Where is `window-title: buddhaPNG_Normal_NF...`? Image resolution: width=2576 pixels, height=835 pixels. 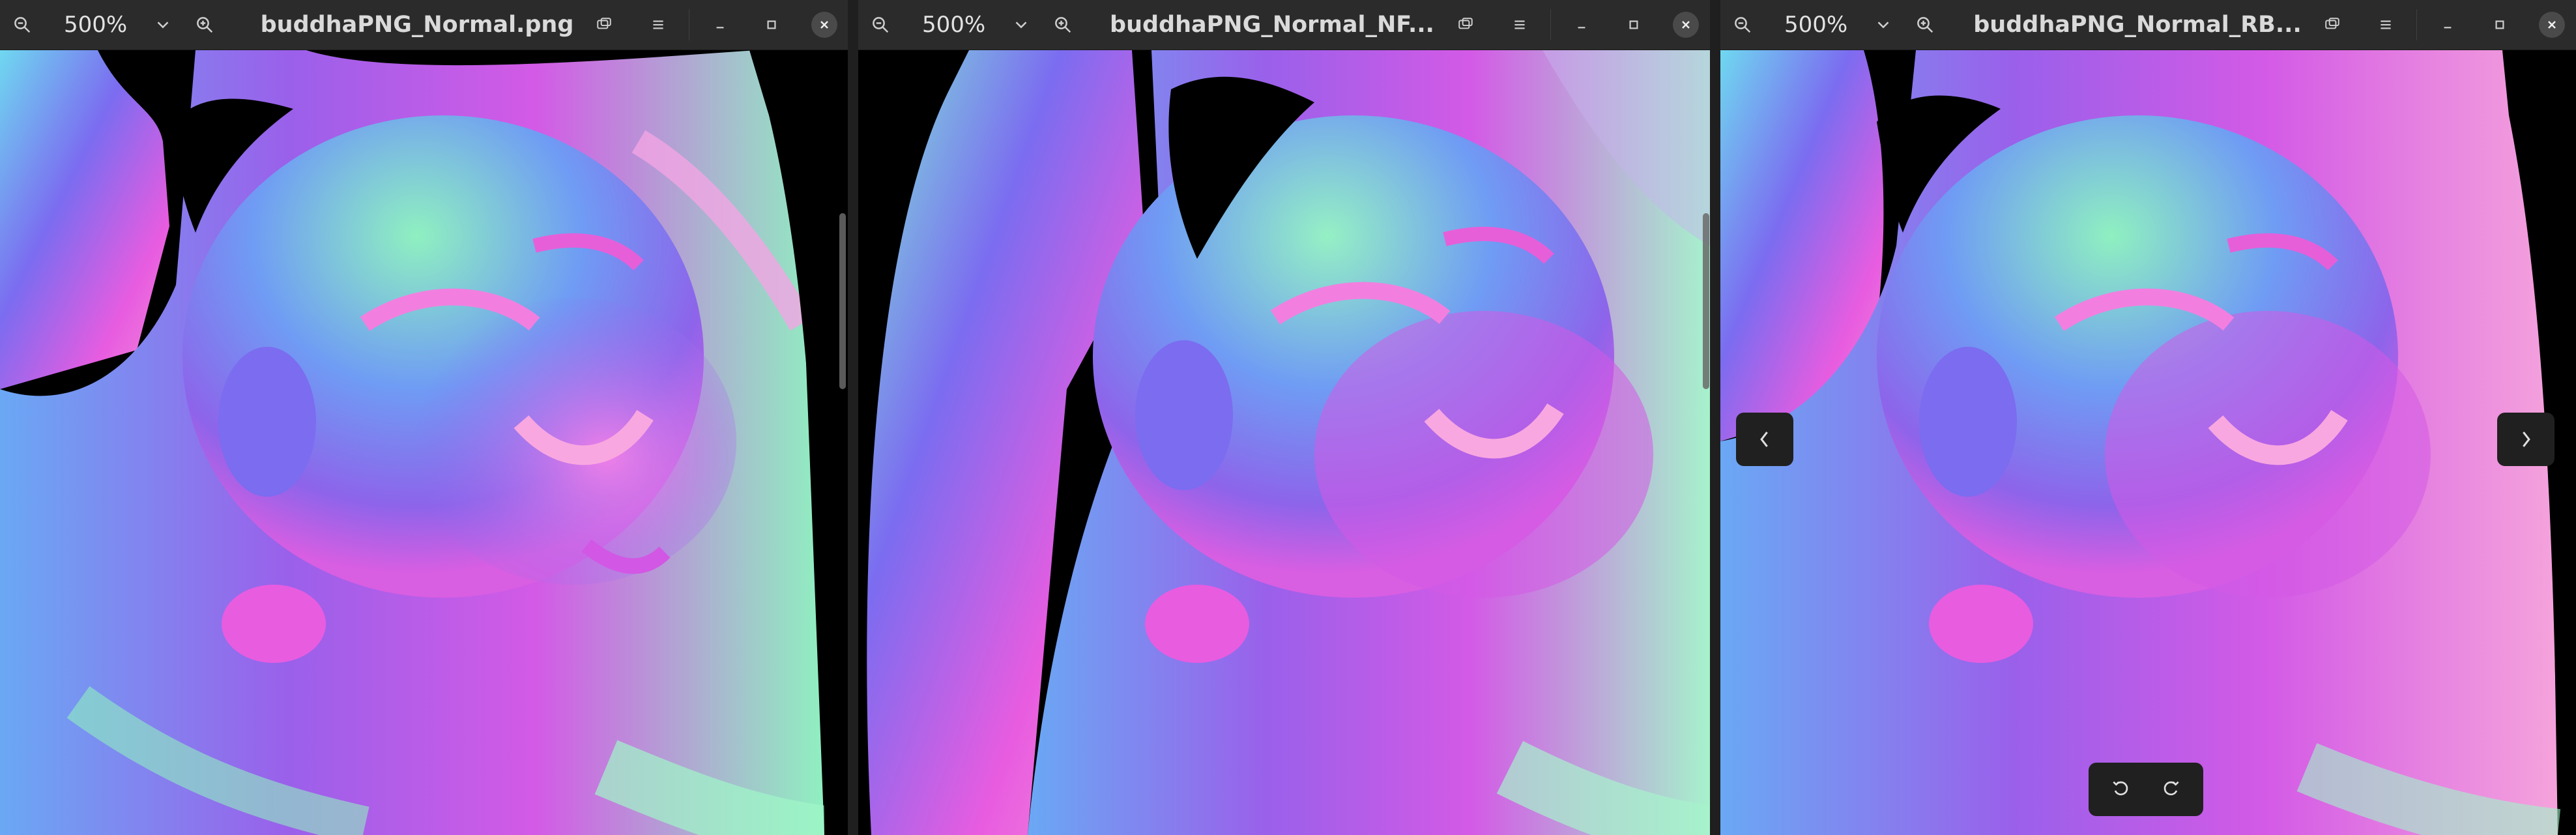 window-title: buddhaPNG_Normal_NF... is located at coordinates (1272, 25).